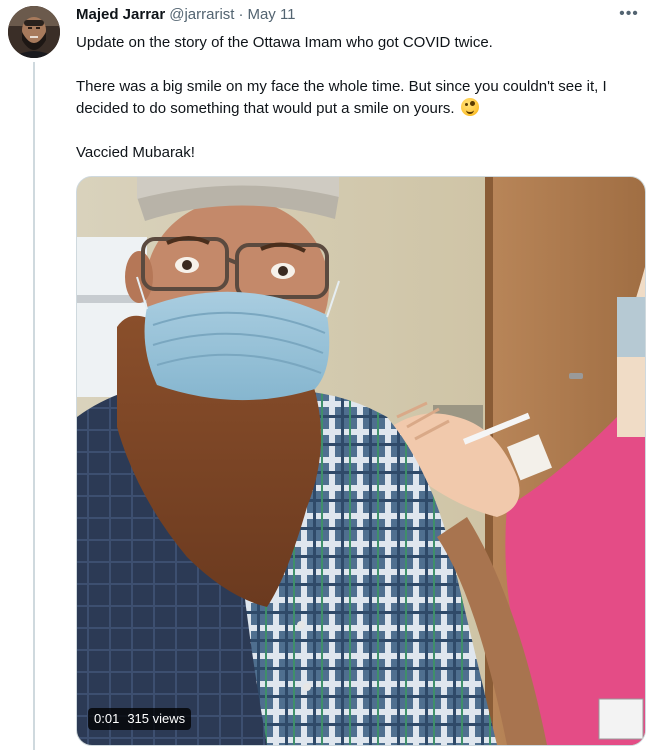  Describe the element at coordinates (135, 152) in the screenshot. I see `tweet-paragraph: Vaccied Mubarak!` at that location.